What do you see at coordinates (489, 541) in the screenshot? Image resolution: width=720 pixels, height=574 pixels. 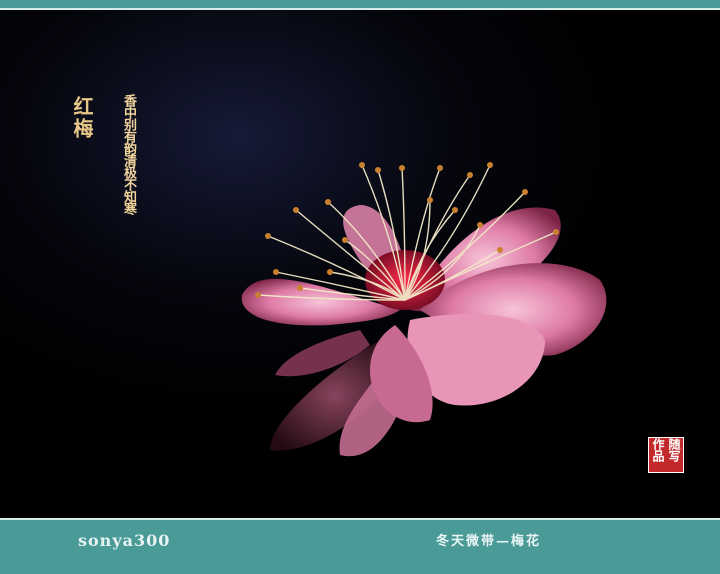 I see `image-caption: 冬天微带—梅花` at bounding box center [489, 541].